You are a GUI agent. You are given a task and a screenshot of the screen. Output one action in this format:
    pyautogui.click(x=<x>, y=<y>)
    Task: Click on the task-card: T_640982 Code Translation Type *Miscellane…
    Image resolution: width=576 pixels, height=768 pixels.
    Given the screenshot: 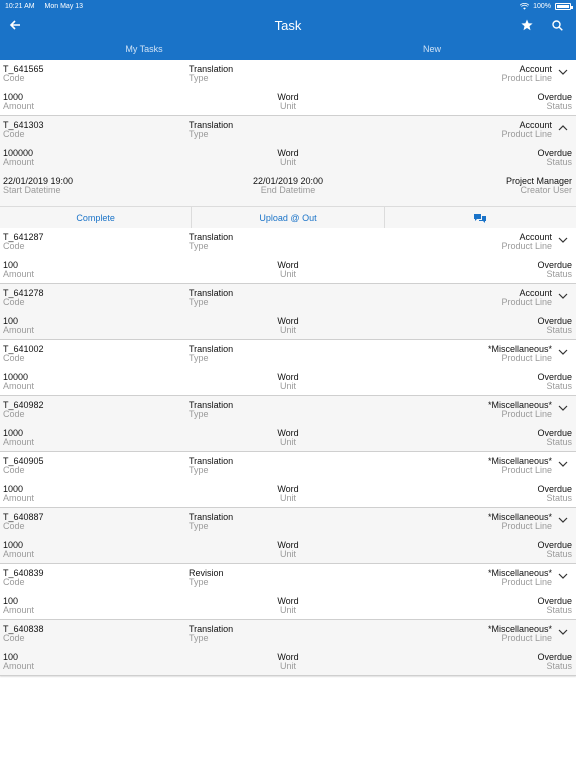 What is the action you would take?
    pyautogui.click(x=288, y=424)
    